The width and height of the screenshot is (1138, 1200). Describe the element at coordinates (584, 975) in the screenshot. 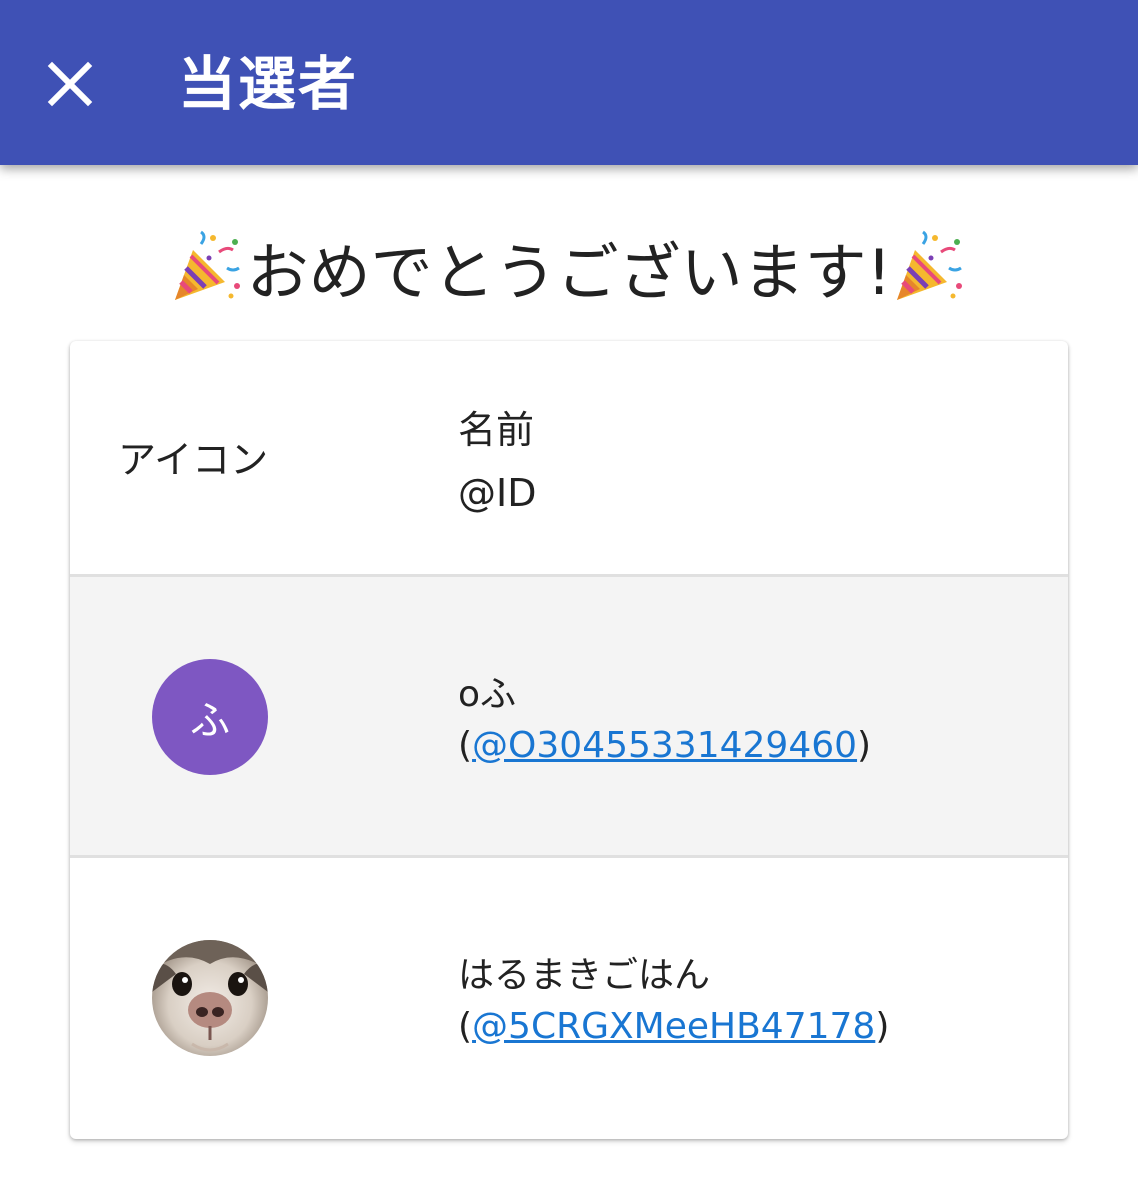

I see `winner-name: はるまきごはん` at that location.